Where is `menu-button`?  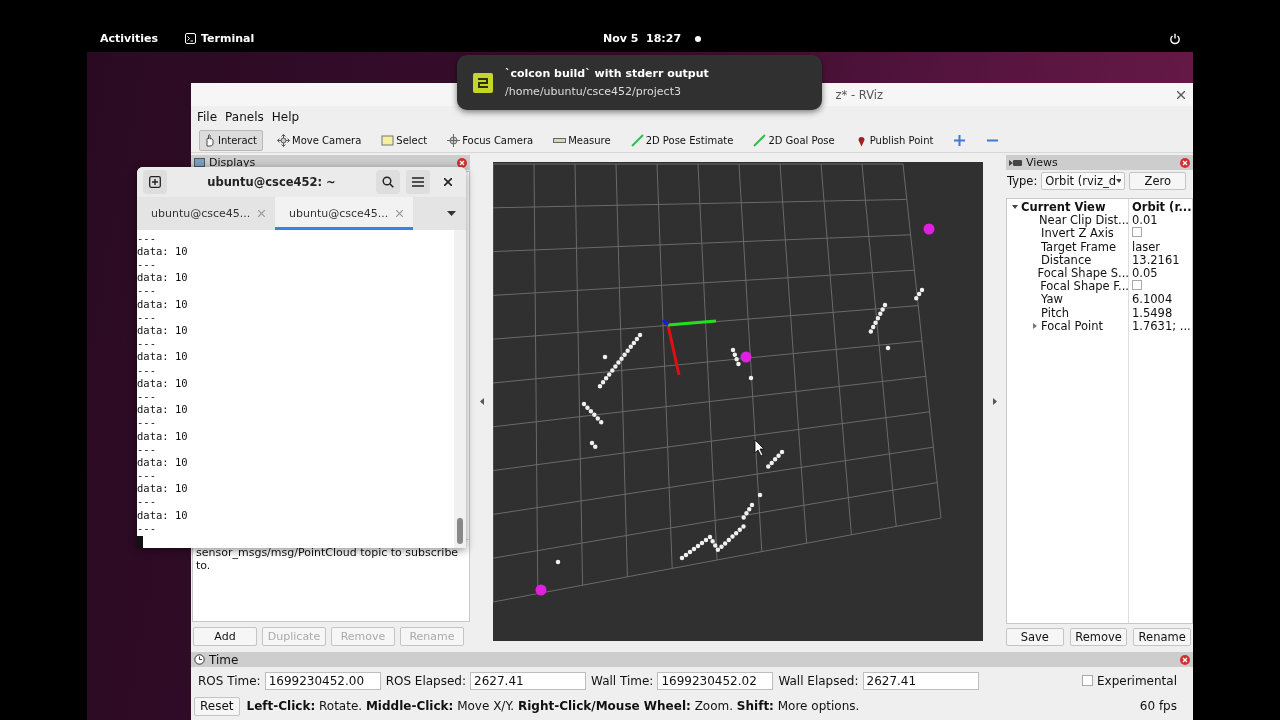
menu-button is located at coordinates (418, 181).